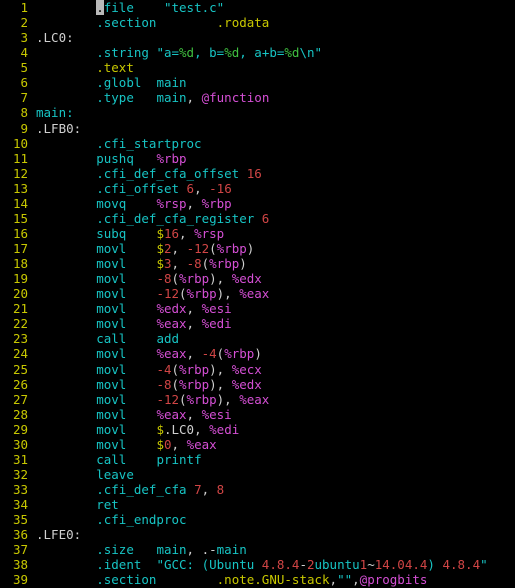  I want to click on code-token: main:, so click(55, 113).